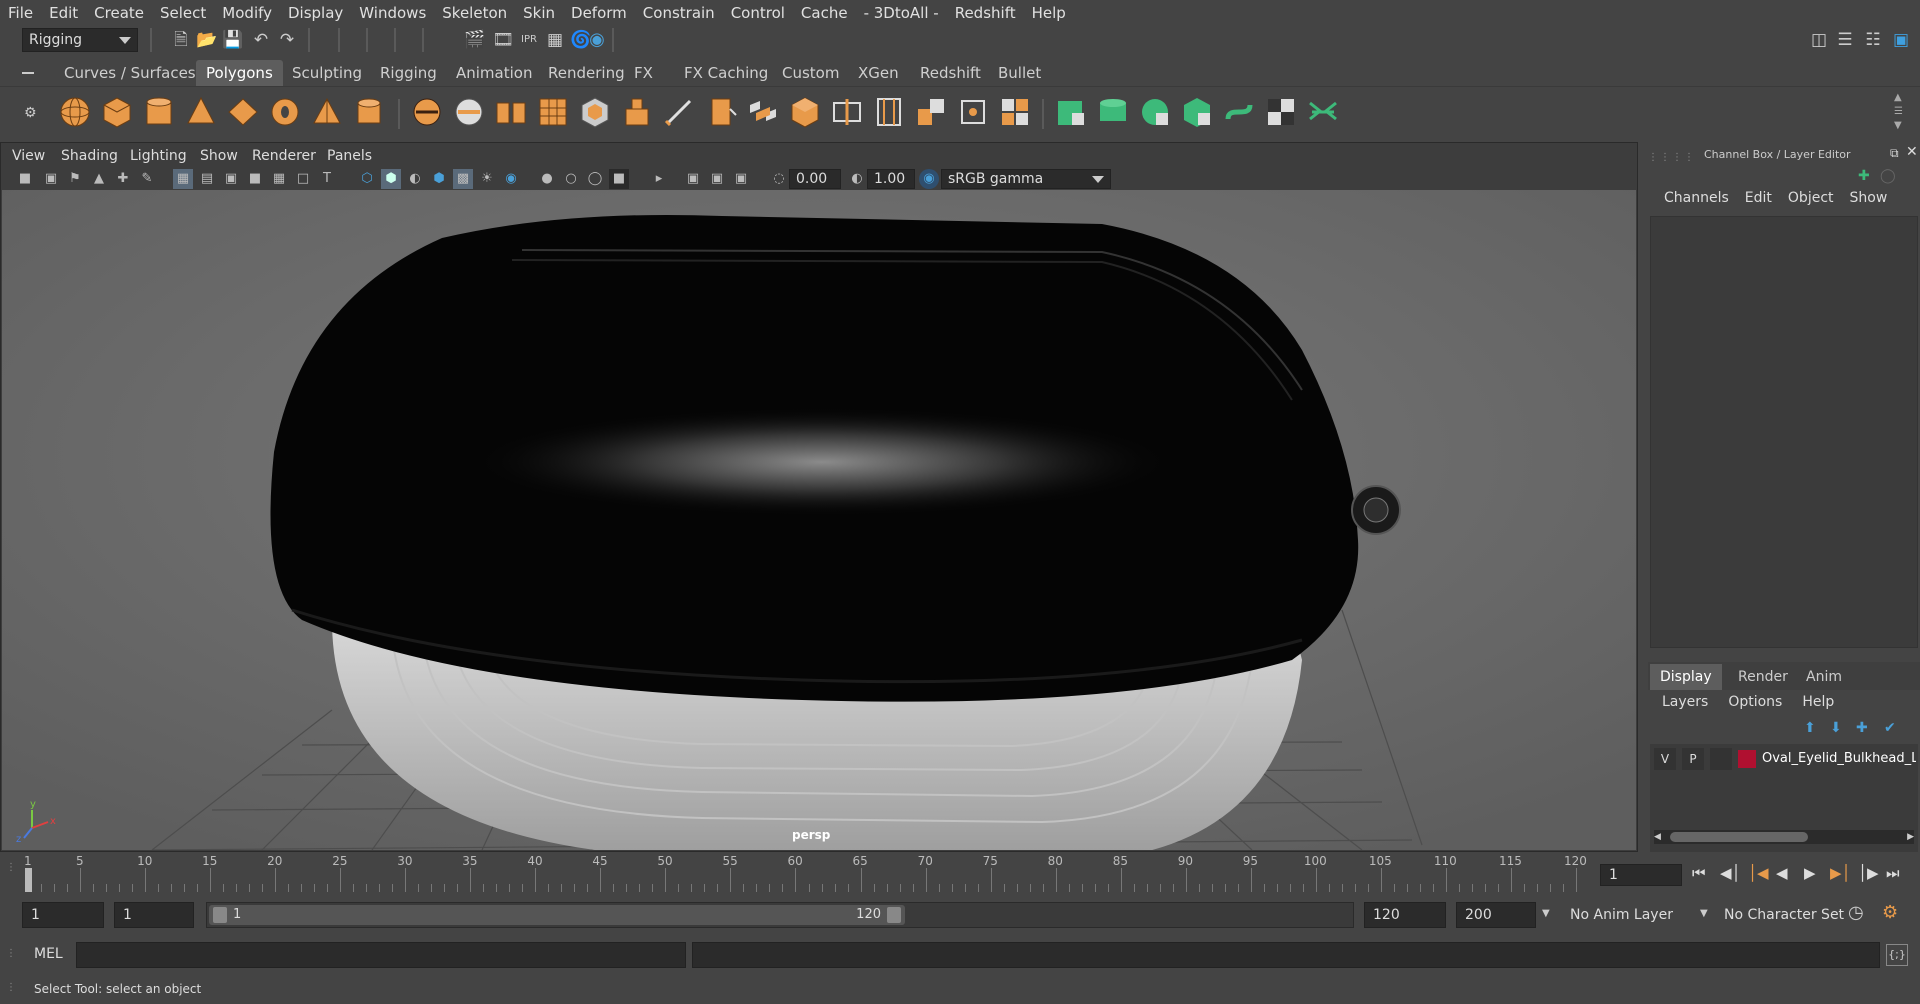 The width and height of the screenshot is (1920, 1004). What do you see at coordinates (595, 179) in the screenshot?
I see `anti-aliasing-icon: ◯` at bounding box center [595, 179].